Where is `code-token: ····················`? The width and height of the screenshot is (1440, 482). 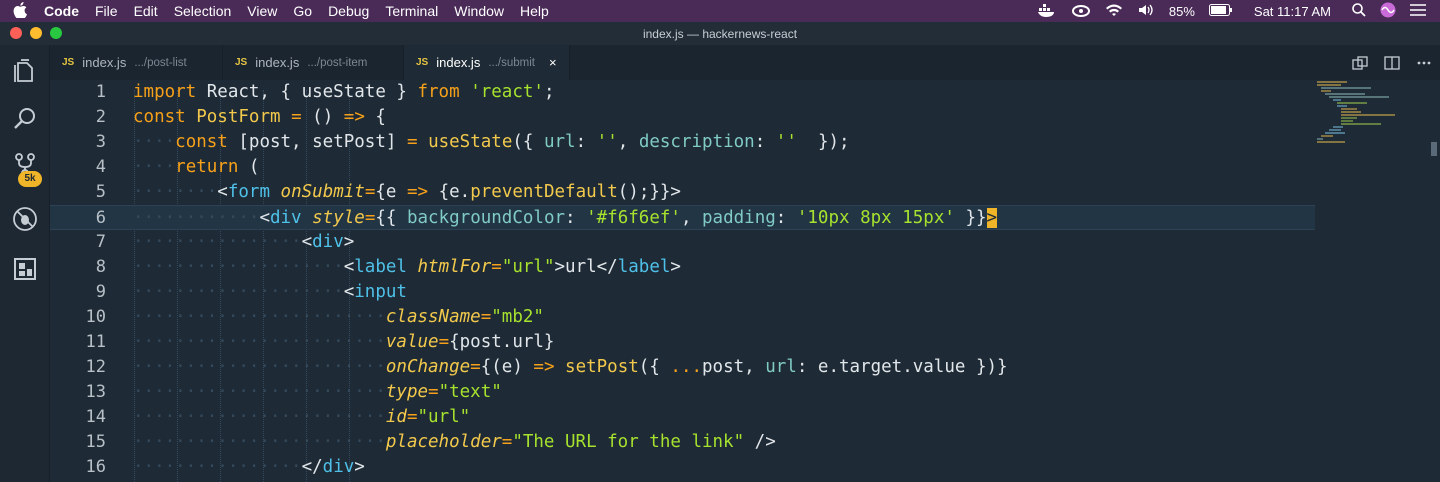
code-token: ···················· is located at coordinates (238, 292).